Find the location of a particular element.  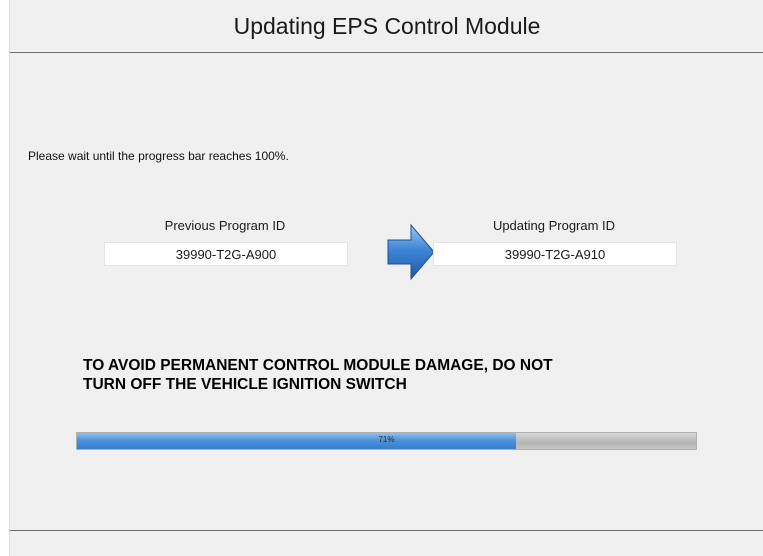

title-bar: Updating EPS Control Module is located at coordinates (386, 26).